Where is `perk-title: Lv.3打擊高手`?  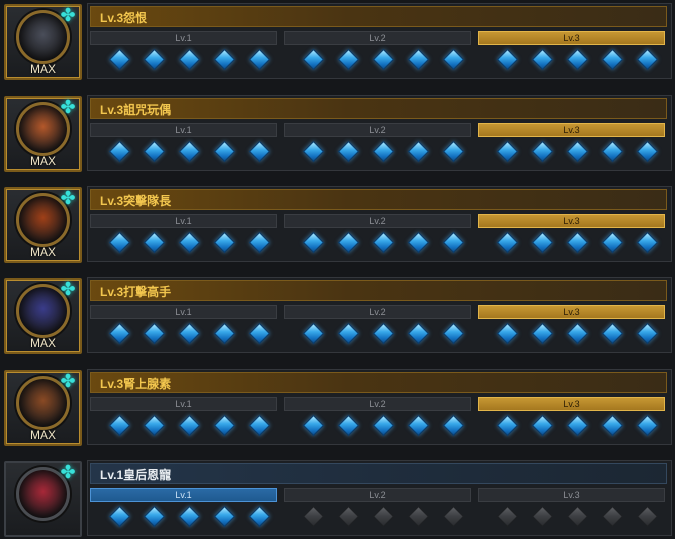 perk-title: Lv.3打擊高手 is located at coordinates (136, 292).